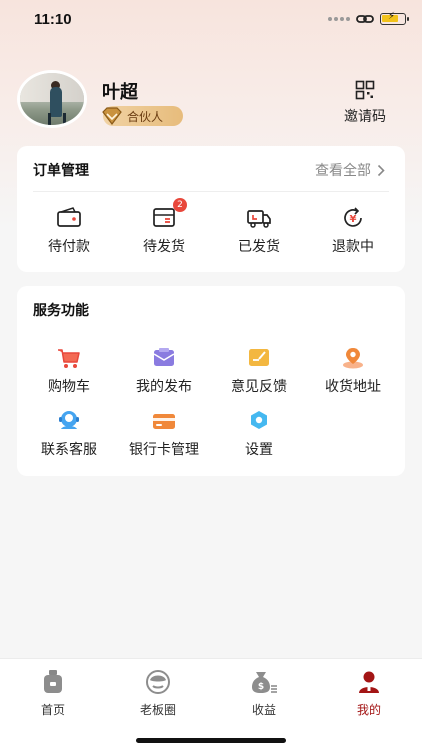 The height and width of the screenshot is (750, 422). I want to click on bank-card-icon, so click(164, 421).